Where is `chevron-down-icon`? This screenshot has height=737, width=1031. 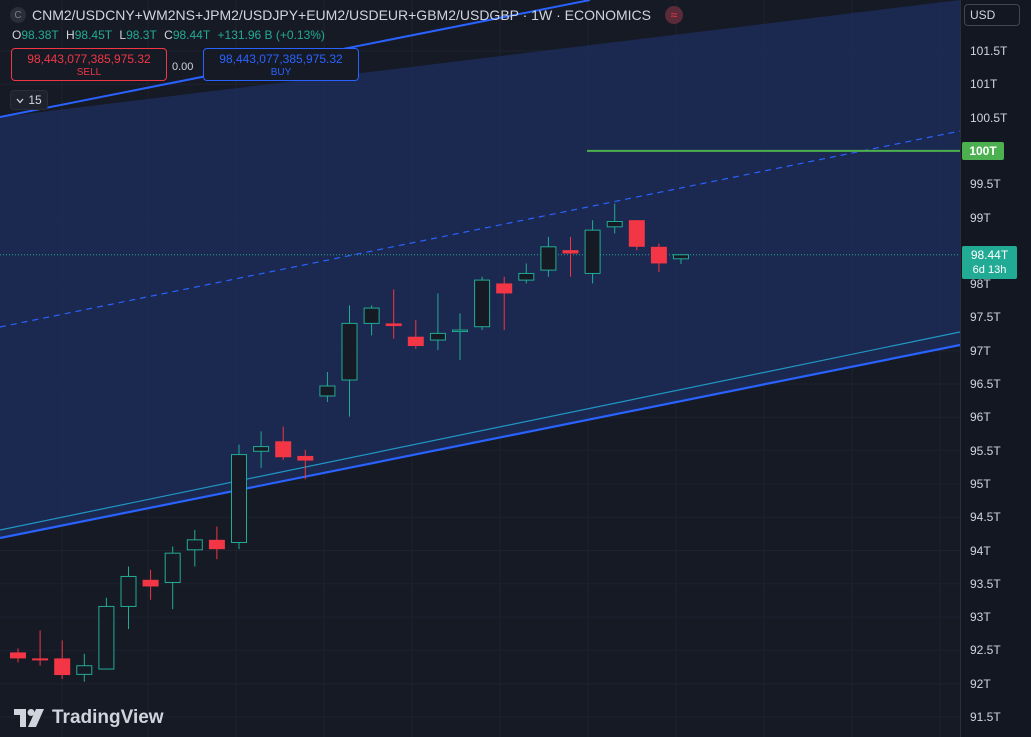 chevron-down-icon is located at coordinates (20, 100).